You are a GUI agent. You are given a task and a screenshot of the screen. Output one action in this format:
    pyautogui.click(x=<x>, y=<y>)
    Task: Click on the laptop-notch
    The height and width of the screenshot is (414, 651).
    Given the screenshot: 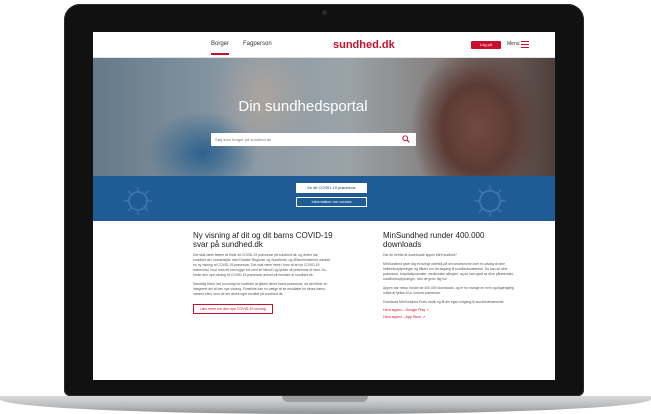 What is the action you would take?
    pyautogui.click(x=325, y=399)
    